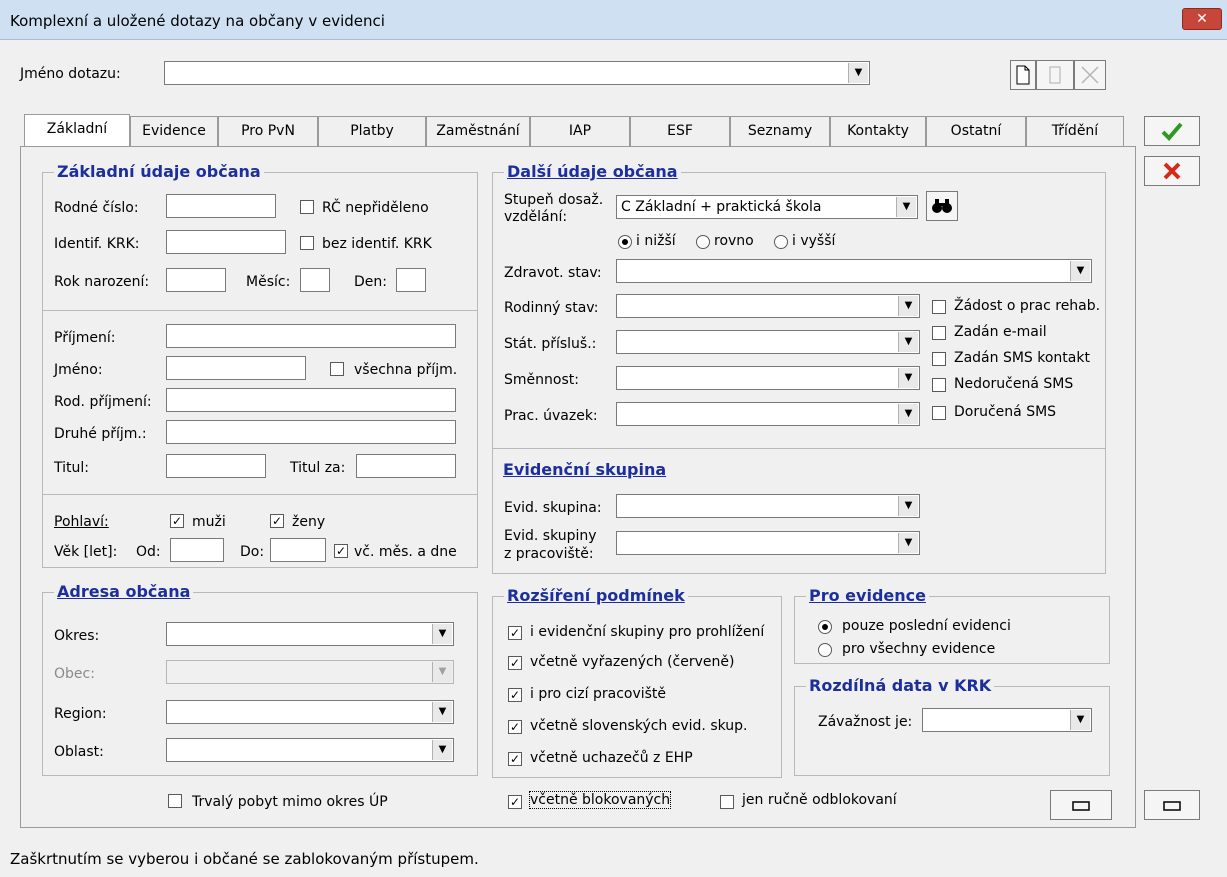 This screenshot has width=1227, height=877. I want to click on save-query-button, so click(1055, 75).